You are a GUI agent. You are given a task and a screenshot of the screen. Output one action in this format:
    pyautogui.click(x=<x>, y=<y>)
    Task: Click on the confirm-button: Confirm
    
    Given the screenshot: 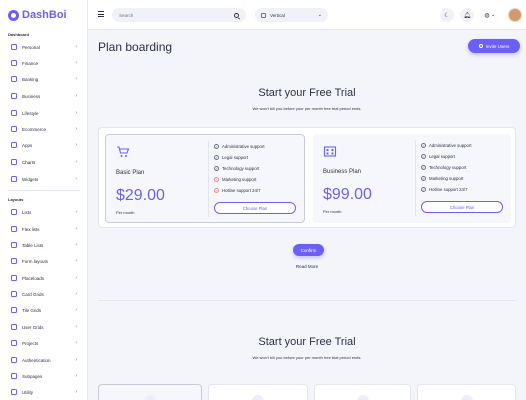 What is the action you would take?
    pyautogui.click(x=308, y=250)
    